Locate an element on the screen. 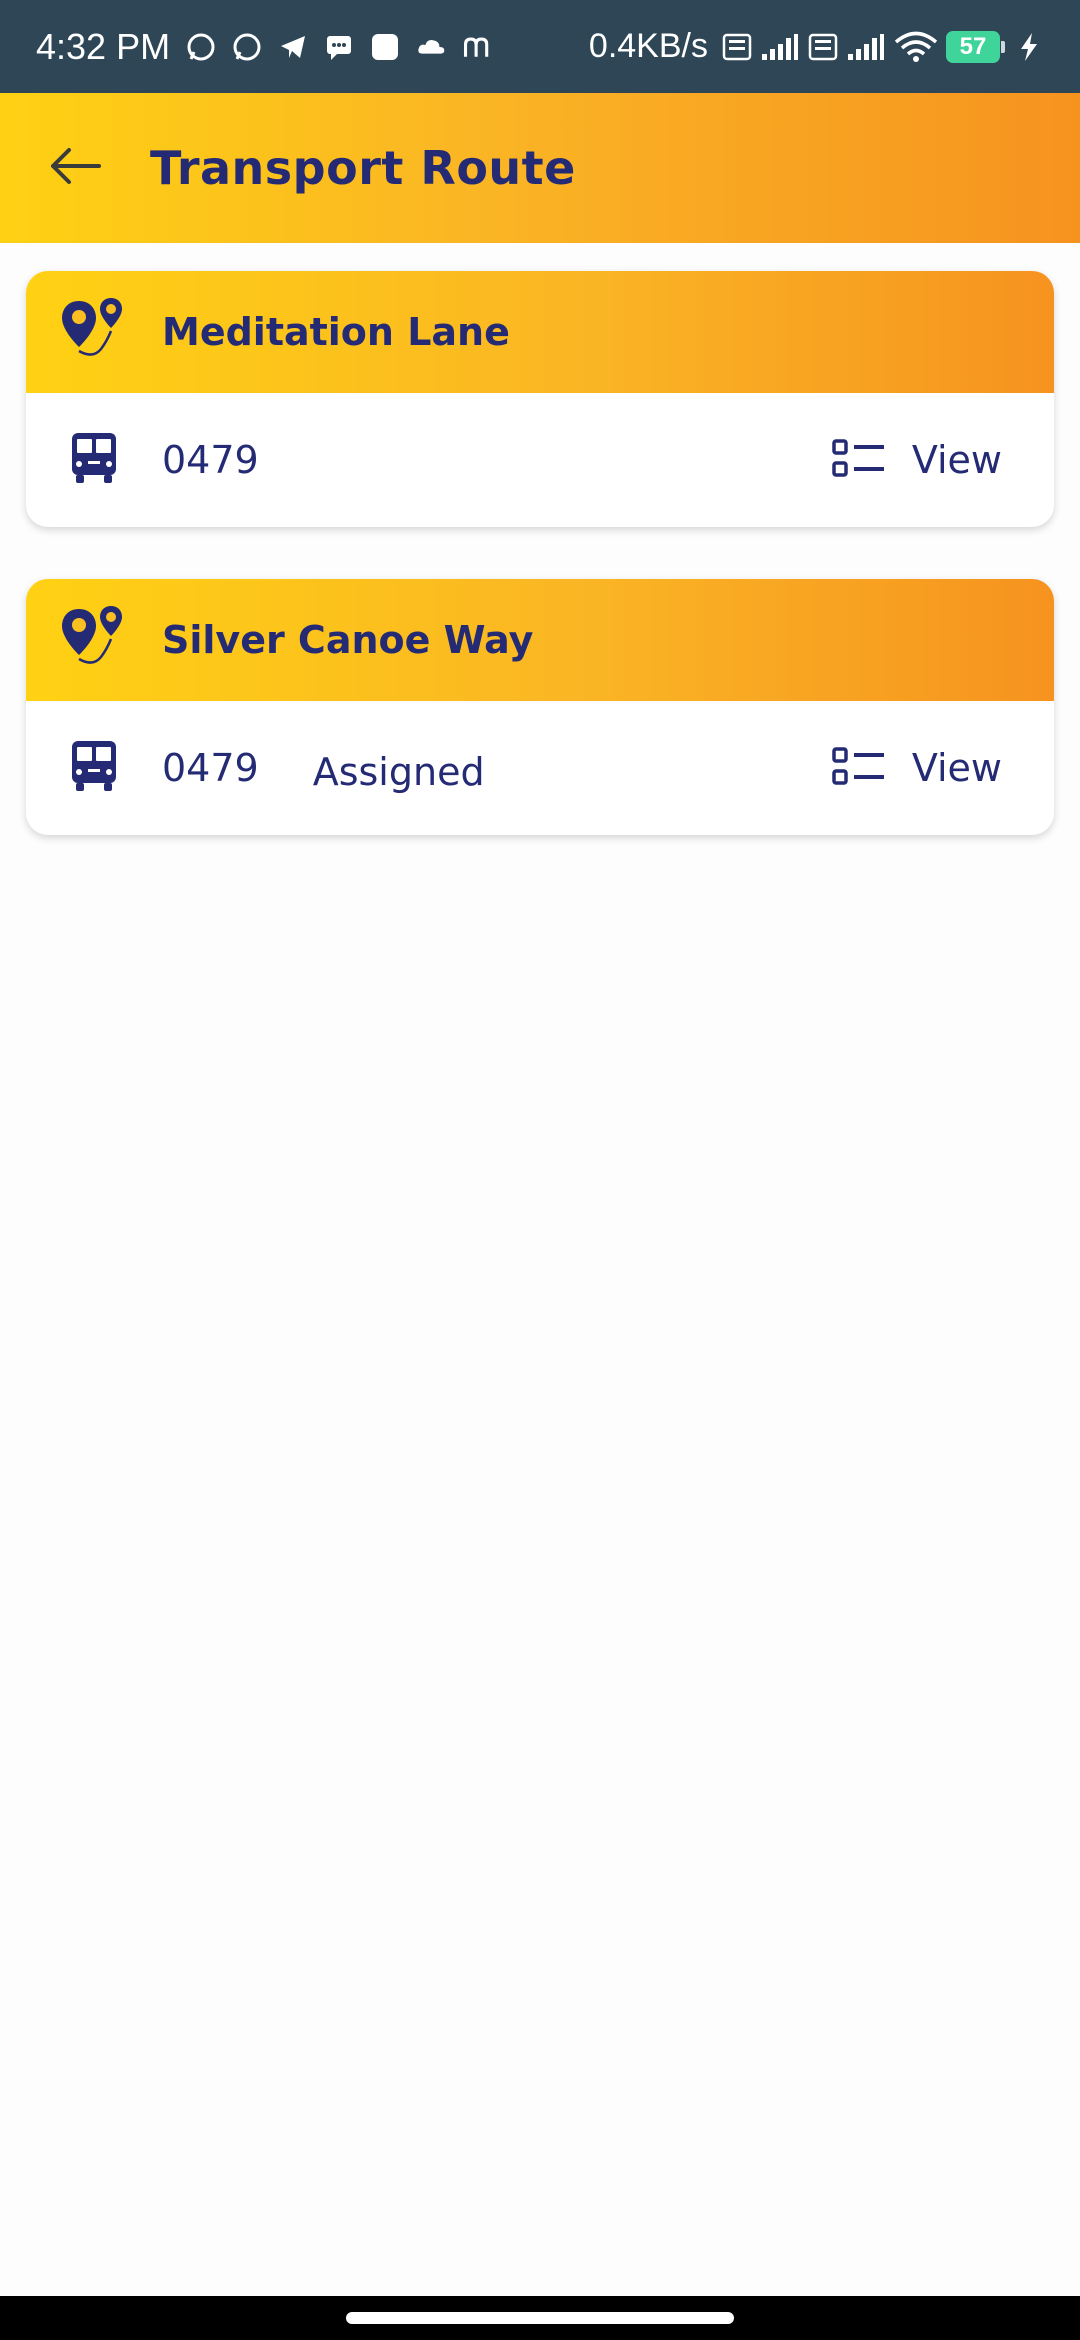 Image resolution: width=1080 pixels, height=2340 pixels. navigation-bar is located at coordinates (540, 2318).